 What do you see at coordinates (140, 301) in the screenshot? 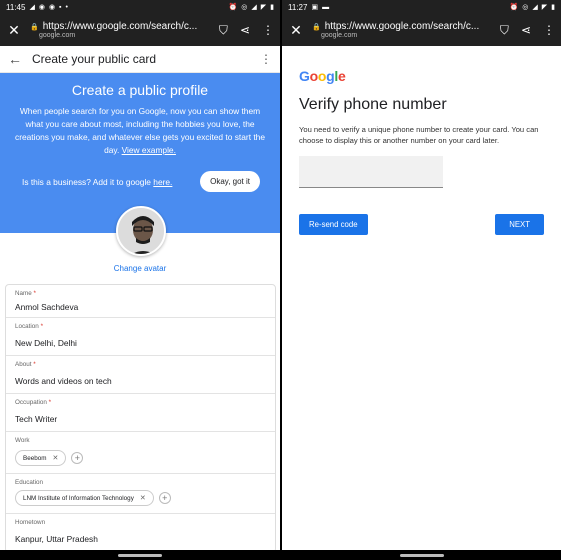
I see `name-field: Name * Anmol Sachdeva` at bounding box center [140, 301].